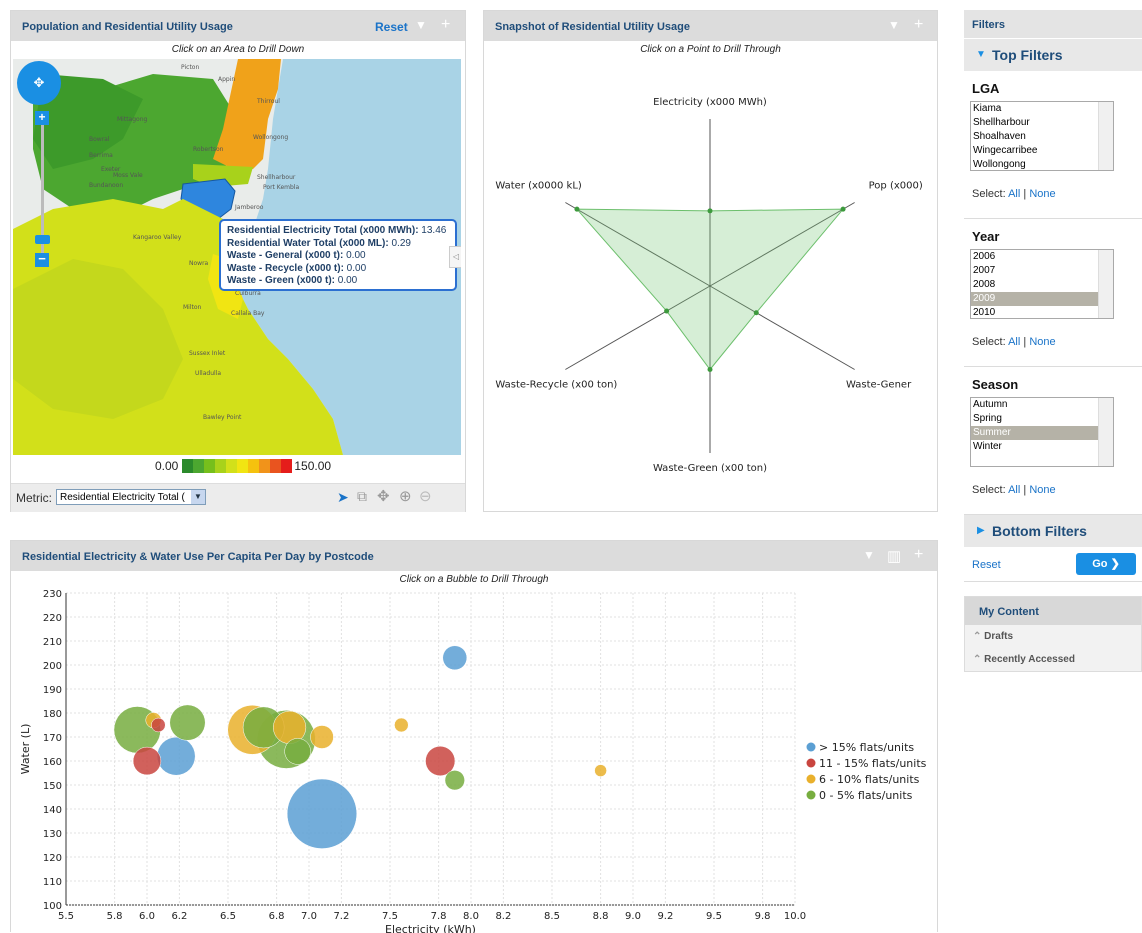 Image resolution: width=1142 pixels, height=933 pixels. Describe the element at coordinates (338, 244) in the screenshot. I see `tooltip-row: Residential Water Total (x000 ML): 0.29` at that location.